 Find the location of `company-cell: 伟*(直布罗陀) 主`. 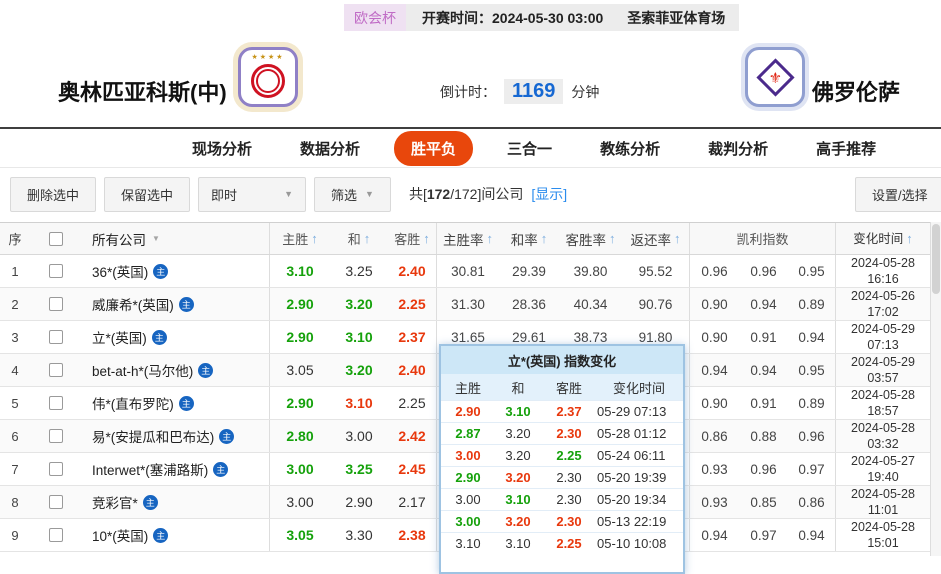

company-cell: 伟*(直布罗陀) 主 is located at coordinates (176, 403).